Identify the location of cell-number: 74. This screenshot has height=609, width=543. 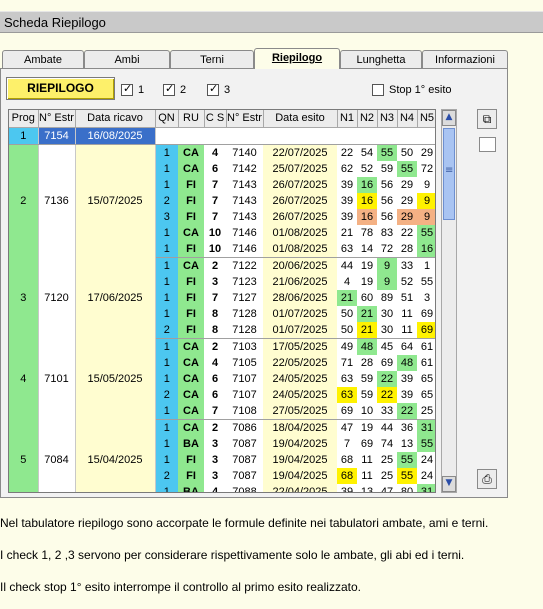
(387, 443).